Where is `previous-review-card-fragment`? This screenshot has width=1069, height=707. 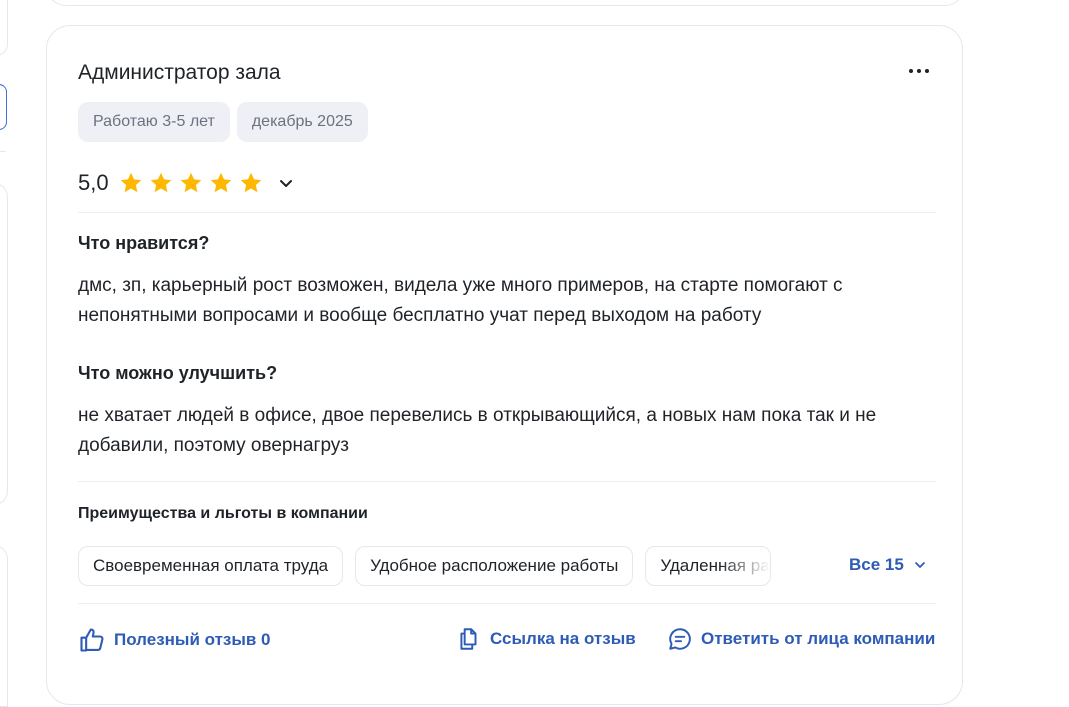
previous-review-card-fragment is located at coordinates (505, 3).